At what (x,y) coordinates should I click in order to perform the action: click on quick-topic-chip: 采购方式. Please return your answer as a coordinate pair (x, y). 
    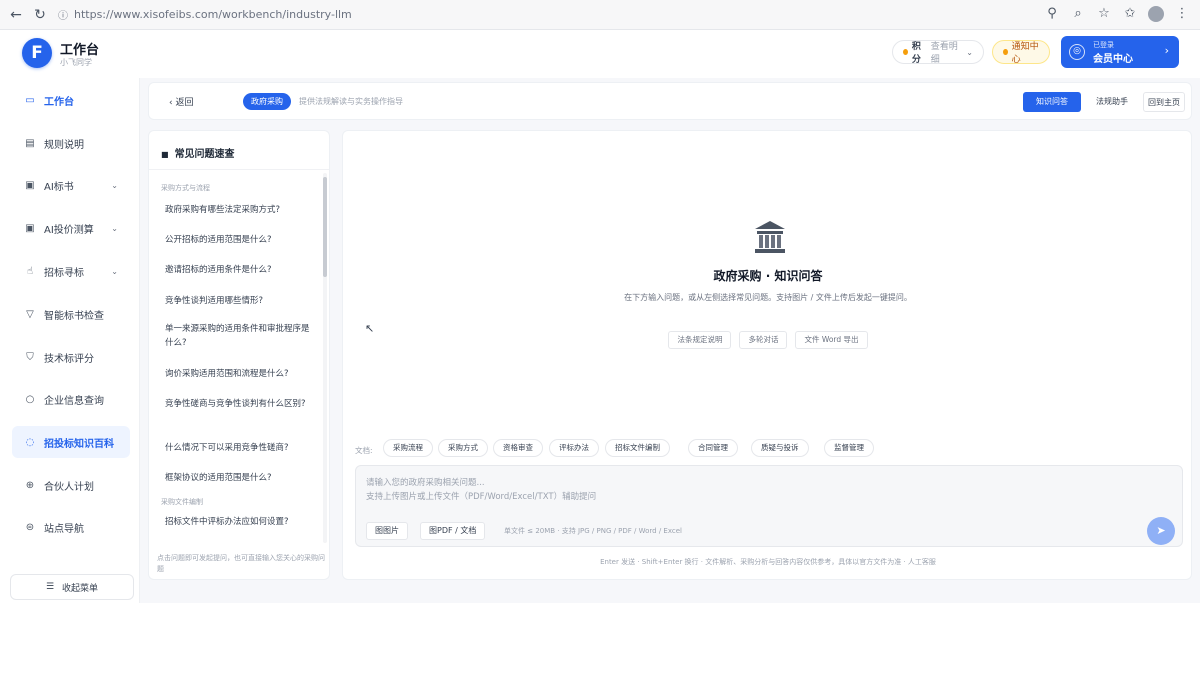
    Looking at the image, I should click on (463, 448).